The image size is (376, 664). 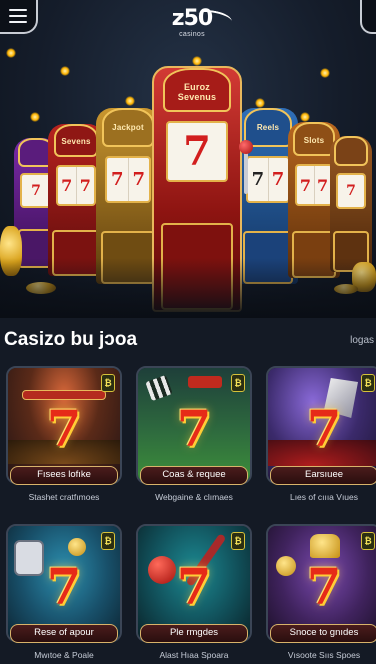 I want to click on featured-machine-sign: Euroz Sevenus, so click(x=197, y=91).